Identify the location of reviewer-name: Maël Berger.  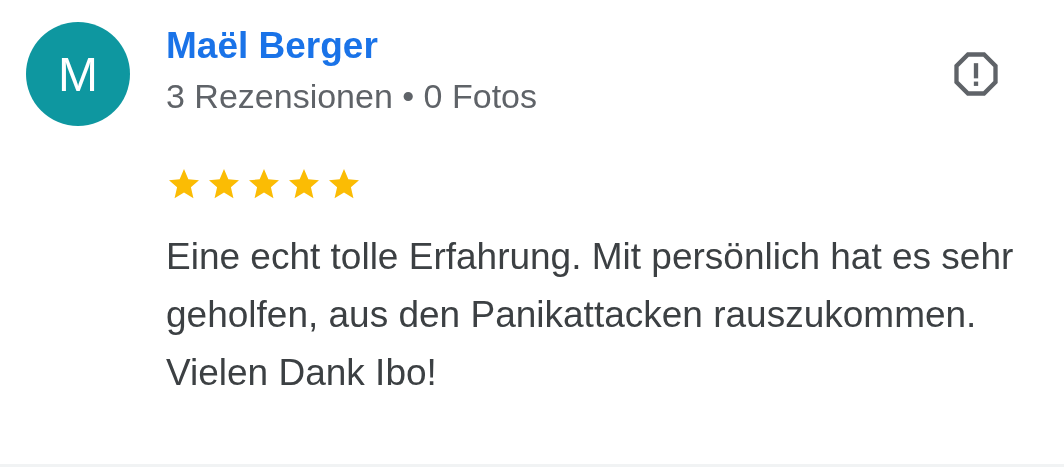
(272, 46).